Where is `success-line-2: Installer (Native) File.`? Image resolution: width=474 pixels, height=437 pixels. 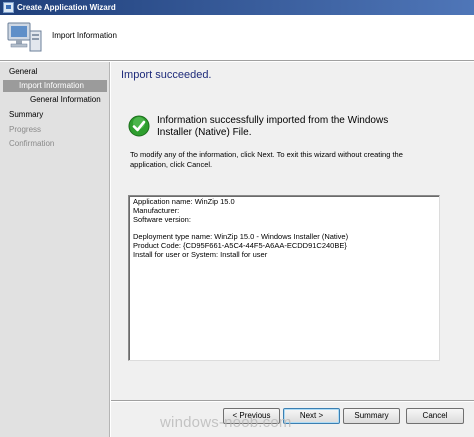
success-line-2: Installer (Native) File. is located at coordinates (204, 132).